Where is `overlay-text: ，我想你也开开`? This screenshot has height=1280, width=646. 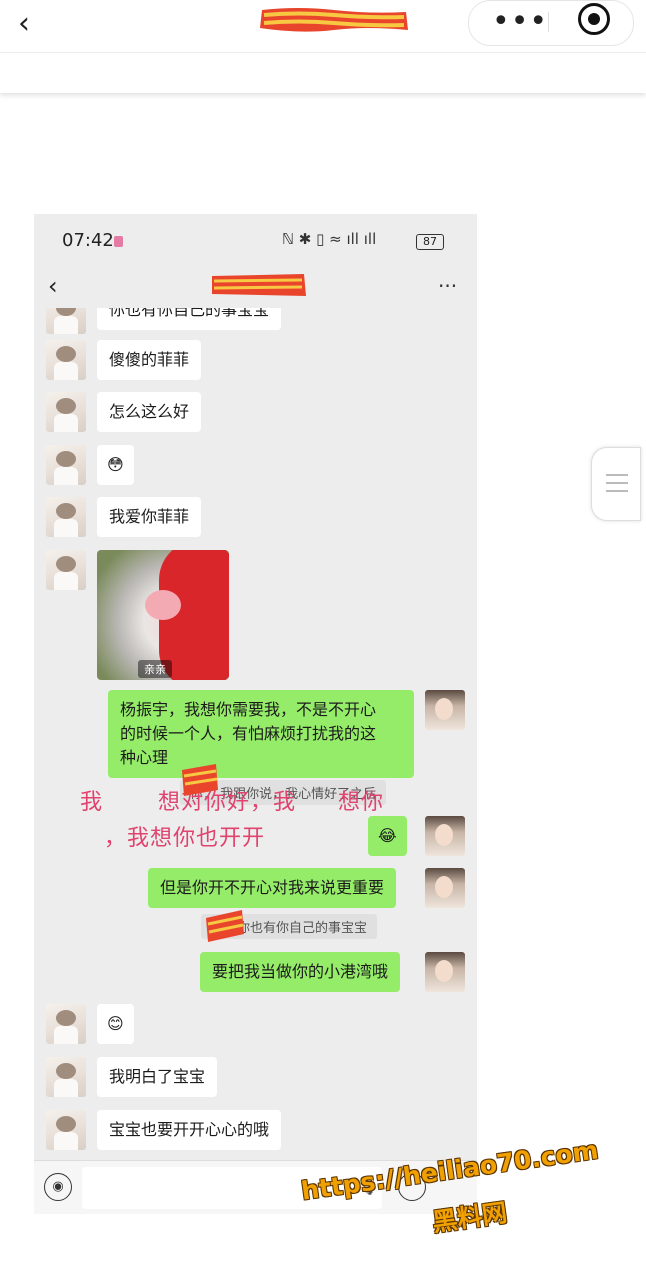
overlay-text: ，我想你也开开 is located at coordinates (185, 838).